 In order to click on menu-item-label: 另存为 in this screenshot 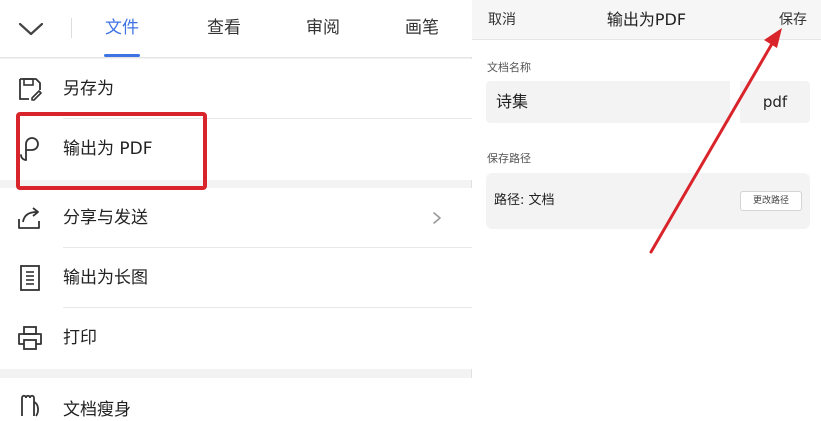, I will do `click(88, 89)`.